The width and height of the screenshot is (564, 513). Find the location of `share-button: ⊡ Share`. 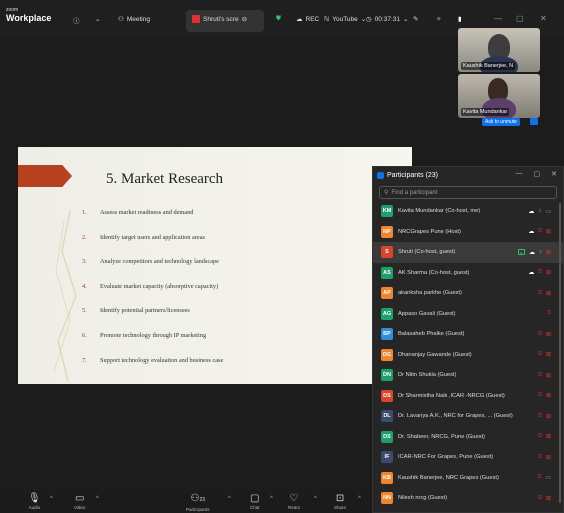

share-button: ⊡ Share is located at coordinates (340, 501).